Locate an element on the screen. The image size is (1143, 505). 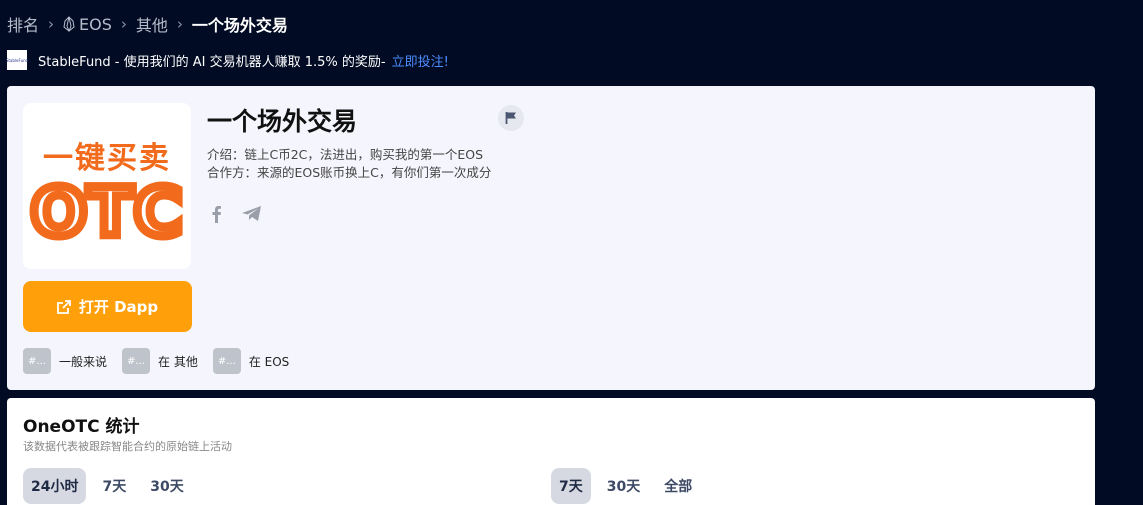
open-dapp-button: 打开 Dapp is located at coordinates (107, 306).